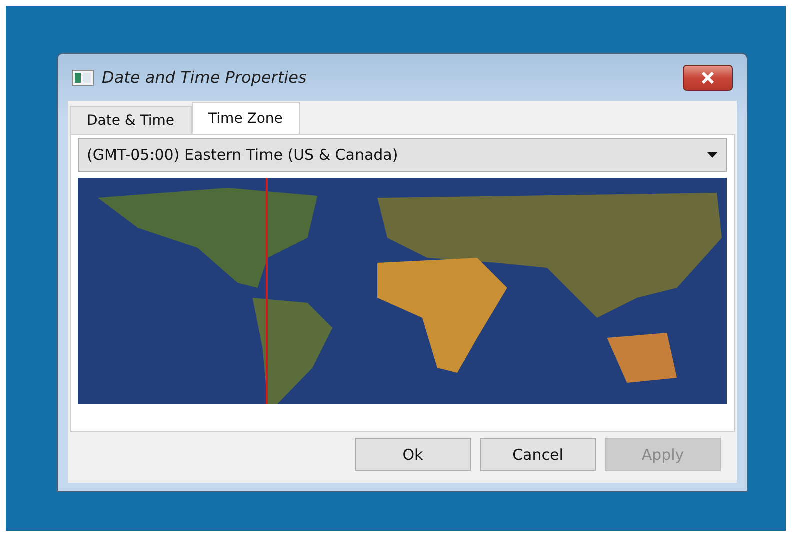 The width and height of the screenshot is (792, 537). Describe the element at coordinates (83, 78) in the screenshot. I see `window-icon` at that location.